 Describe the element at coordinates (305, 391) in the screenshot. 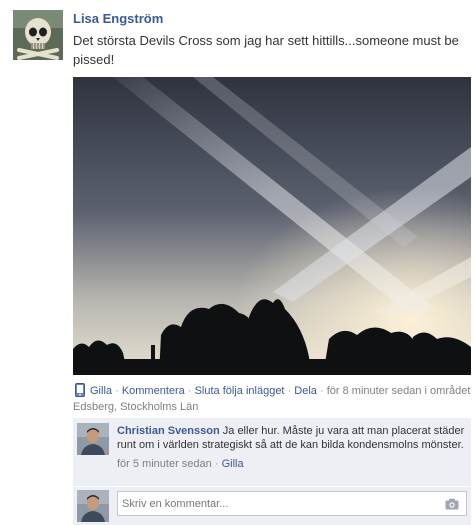

I see `share-link: Dela` at that location.